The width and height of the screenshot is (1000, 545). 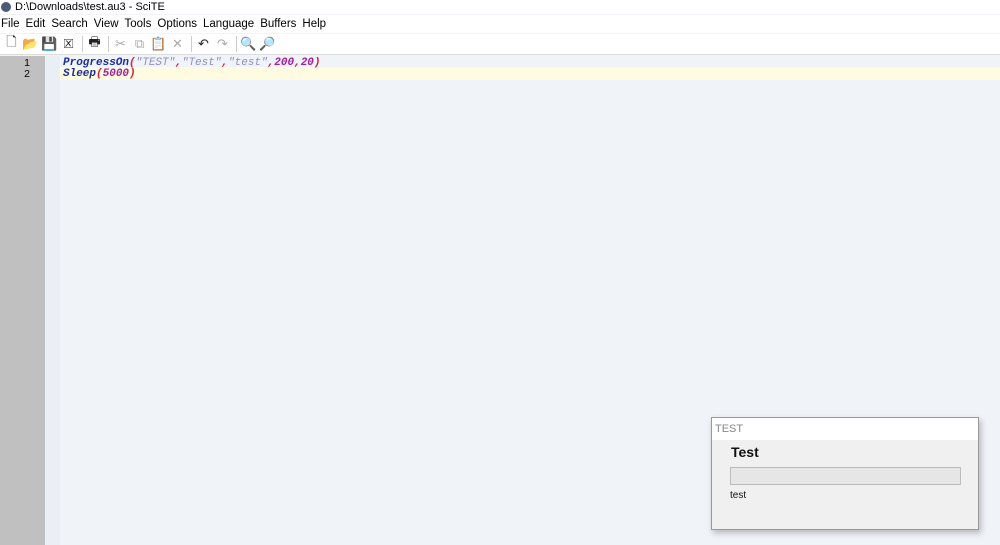 I want to click on undo-icon: ↶, so click(x=203, y=44).